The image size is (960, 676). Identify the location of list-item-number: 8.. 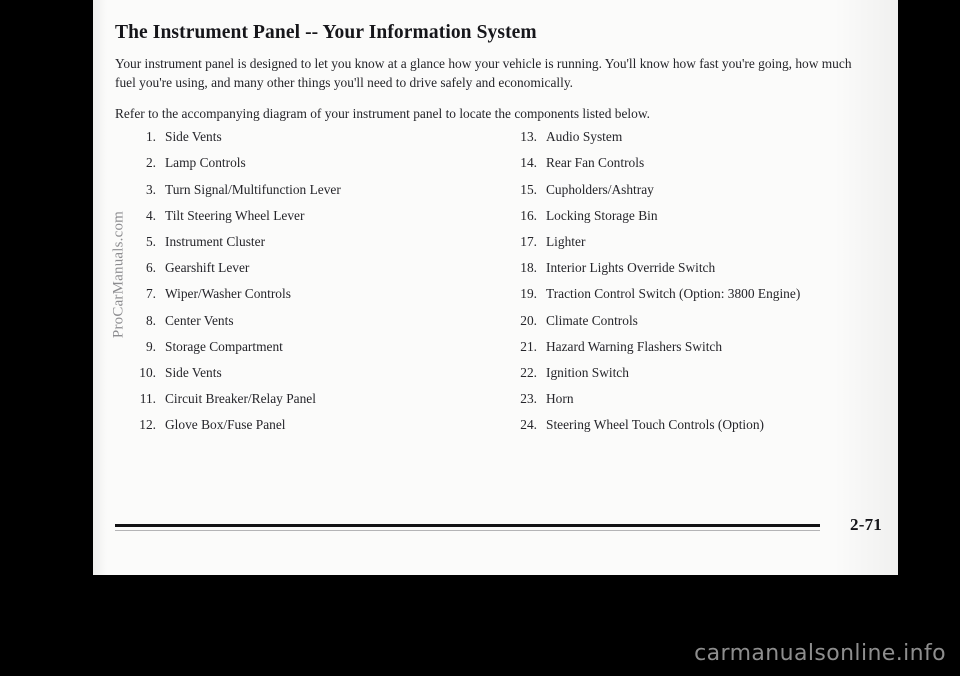
(150, 320).